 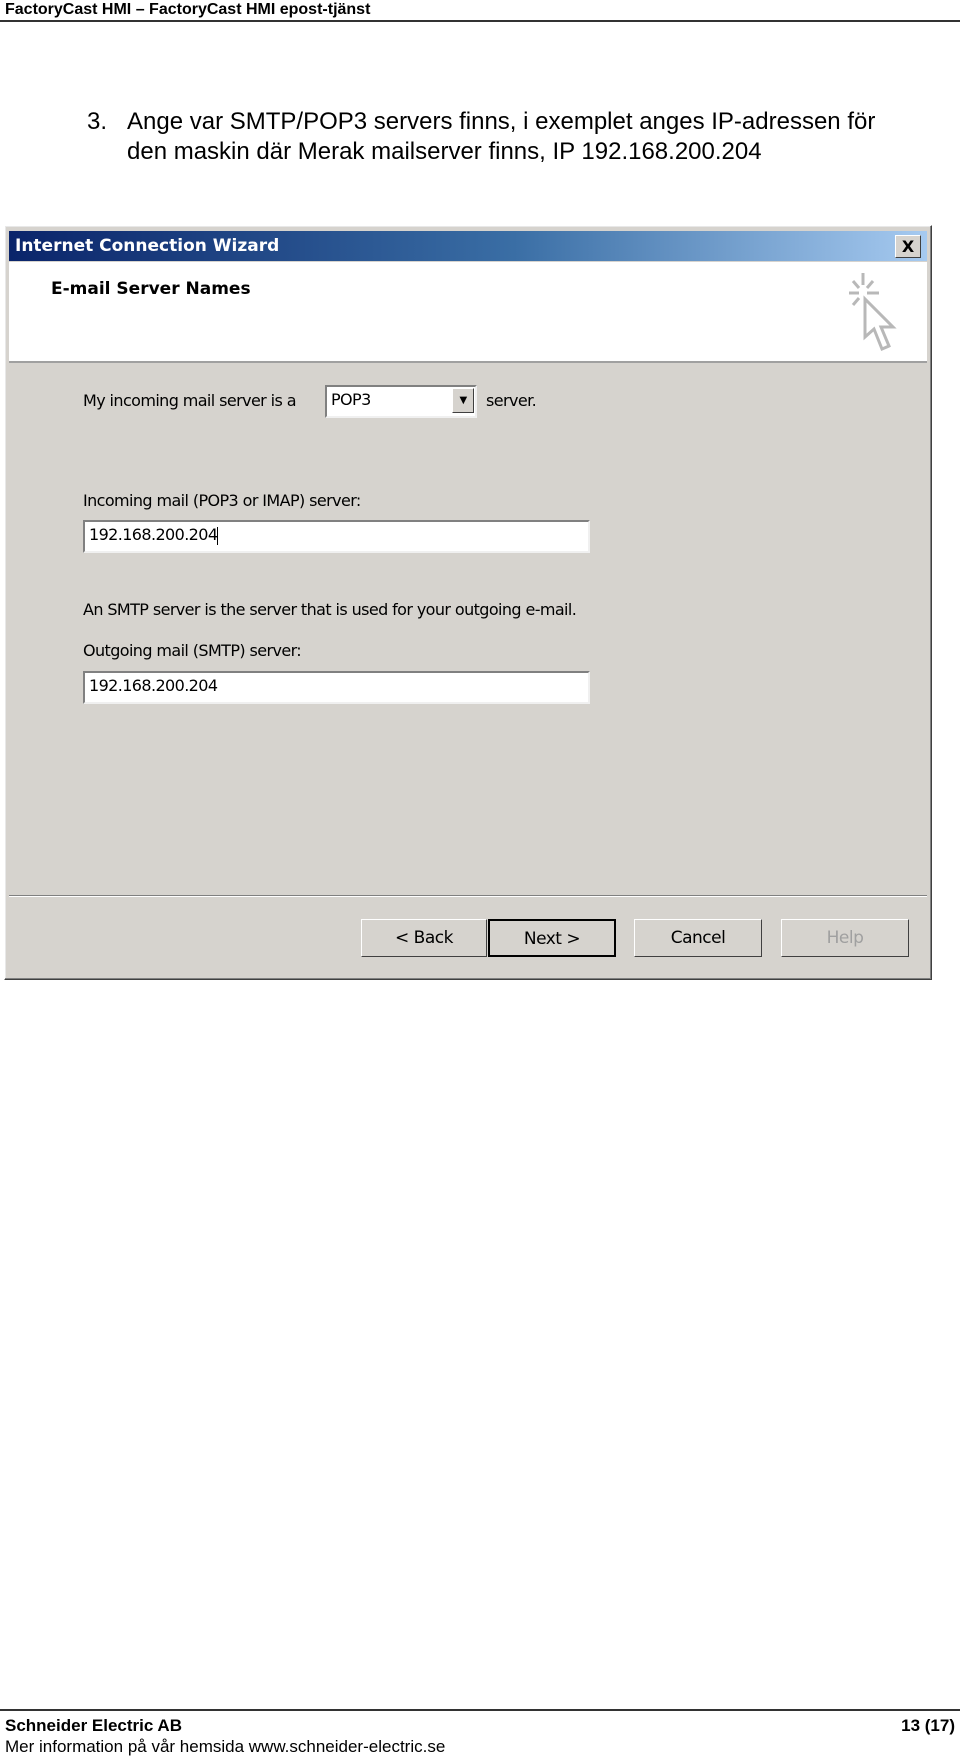 What do you see at coordinates (480, 1710) in the screenshot?
I see `footer-divider` at bounding box center [480, 1710].